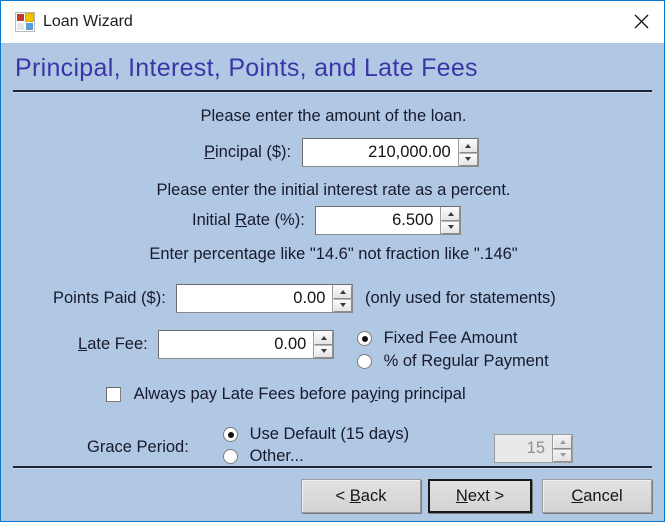 The image size is (665, 522). I want to click on grace-period-stepper-up, so click(562, 442).